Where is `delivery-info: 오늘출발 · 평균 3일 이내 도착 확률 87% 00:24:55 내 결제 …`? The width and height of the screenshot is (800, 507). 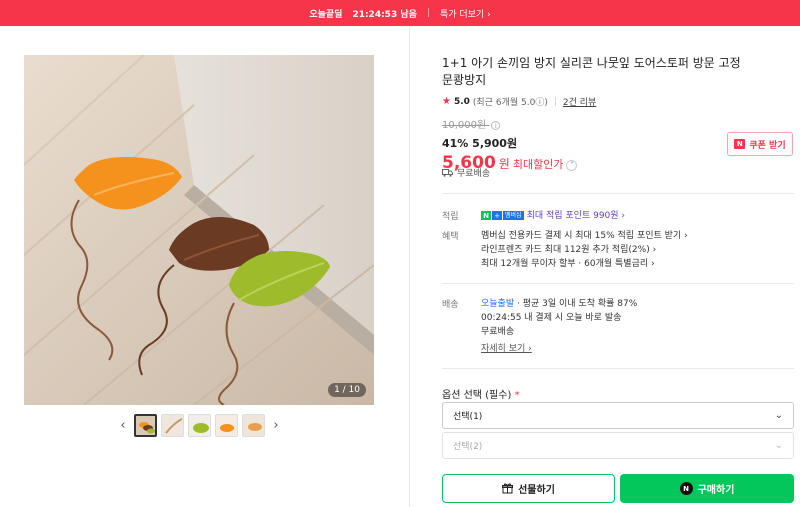 delivery-info: 오늘출발 · 평균 3일 이내 도착 확률 87% 00:24:55 내 결제 … is located at coordinates (636, 326).